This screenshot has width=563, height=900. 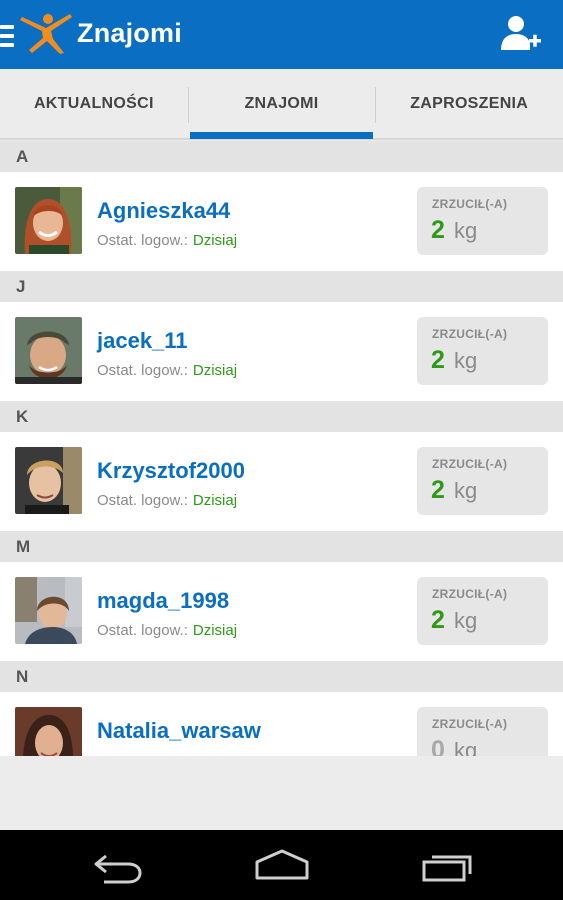 What do you see at coordinates (281, 156) in the screenshot?
I see `section-header: A` at bounding box center [281, 156].